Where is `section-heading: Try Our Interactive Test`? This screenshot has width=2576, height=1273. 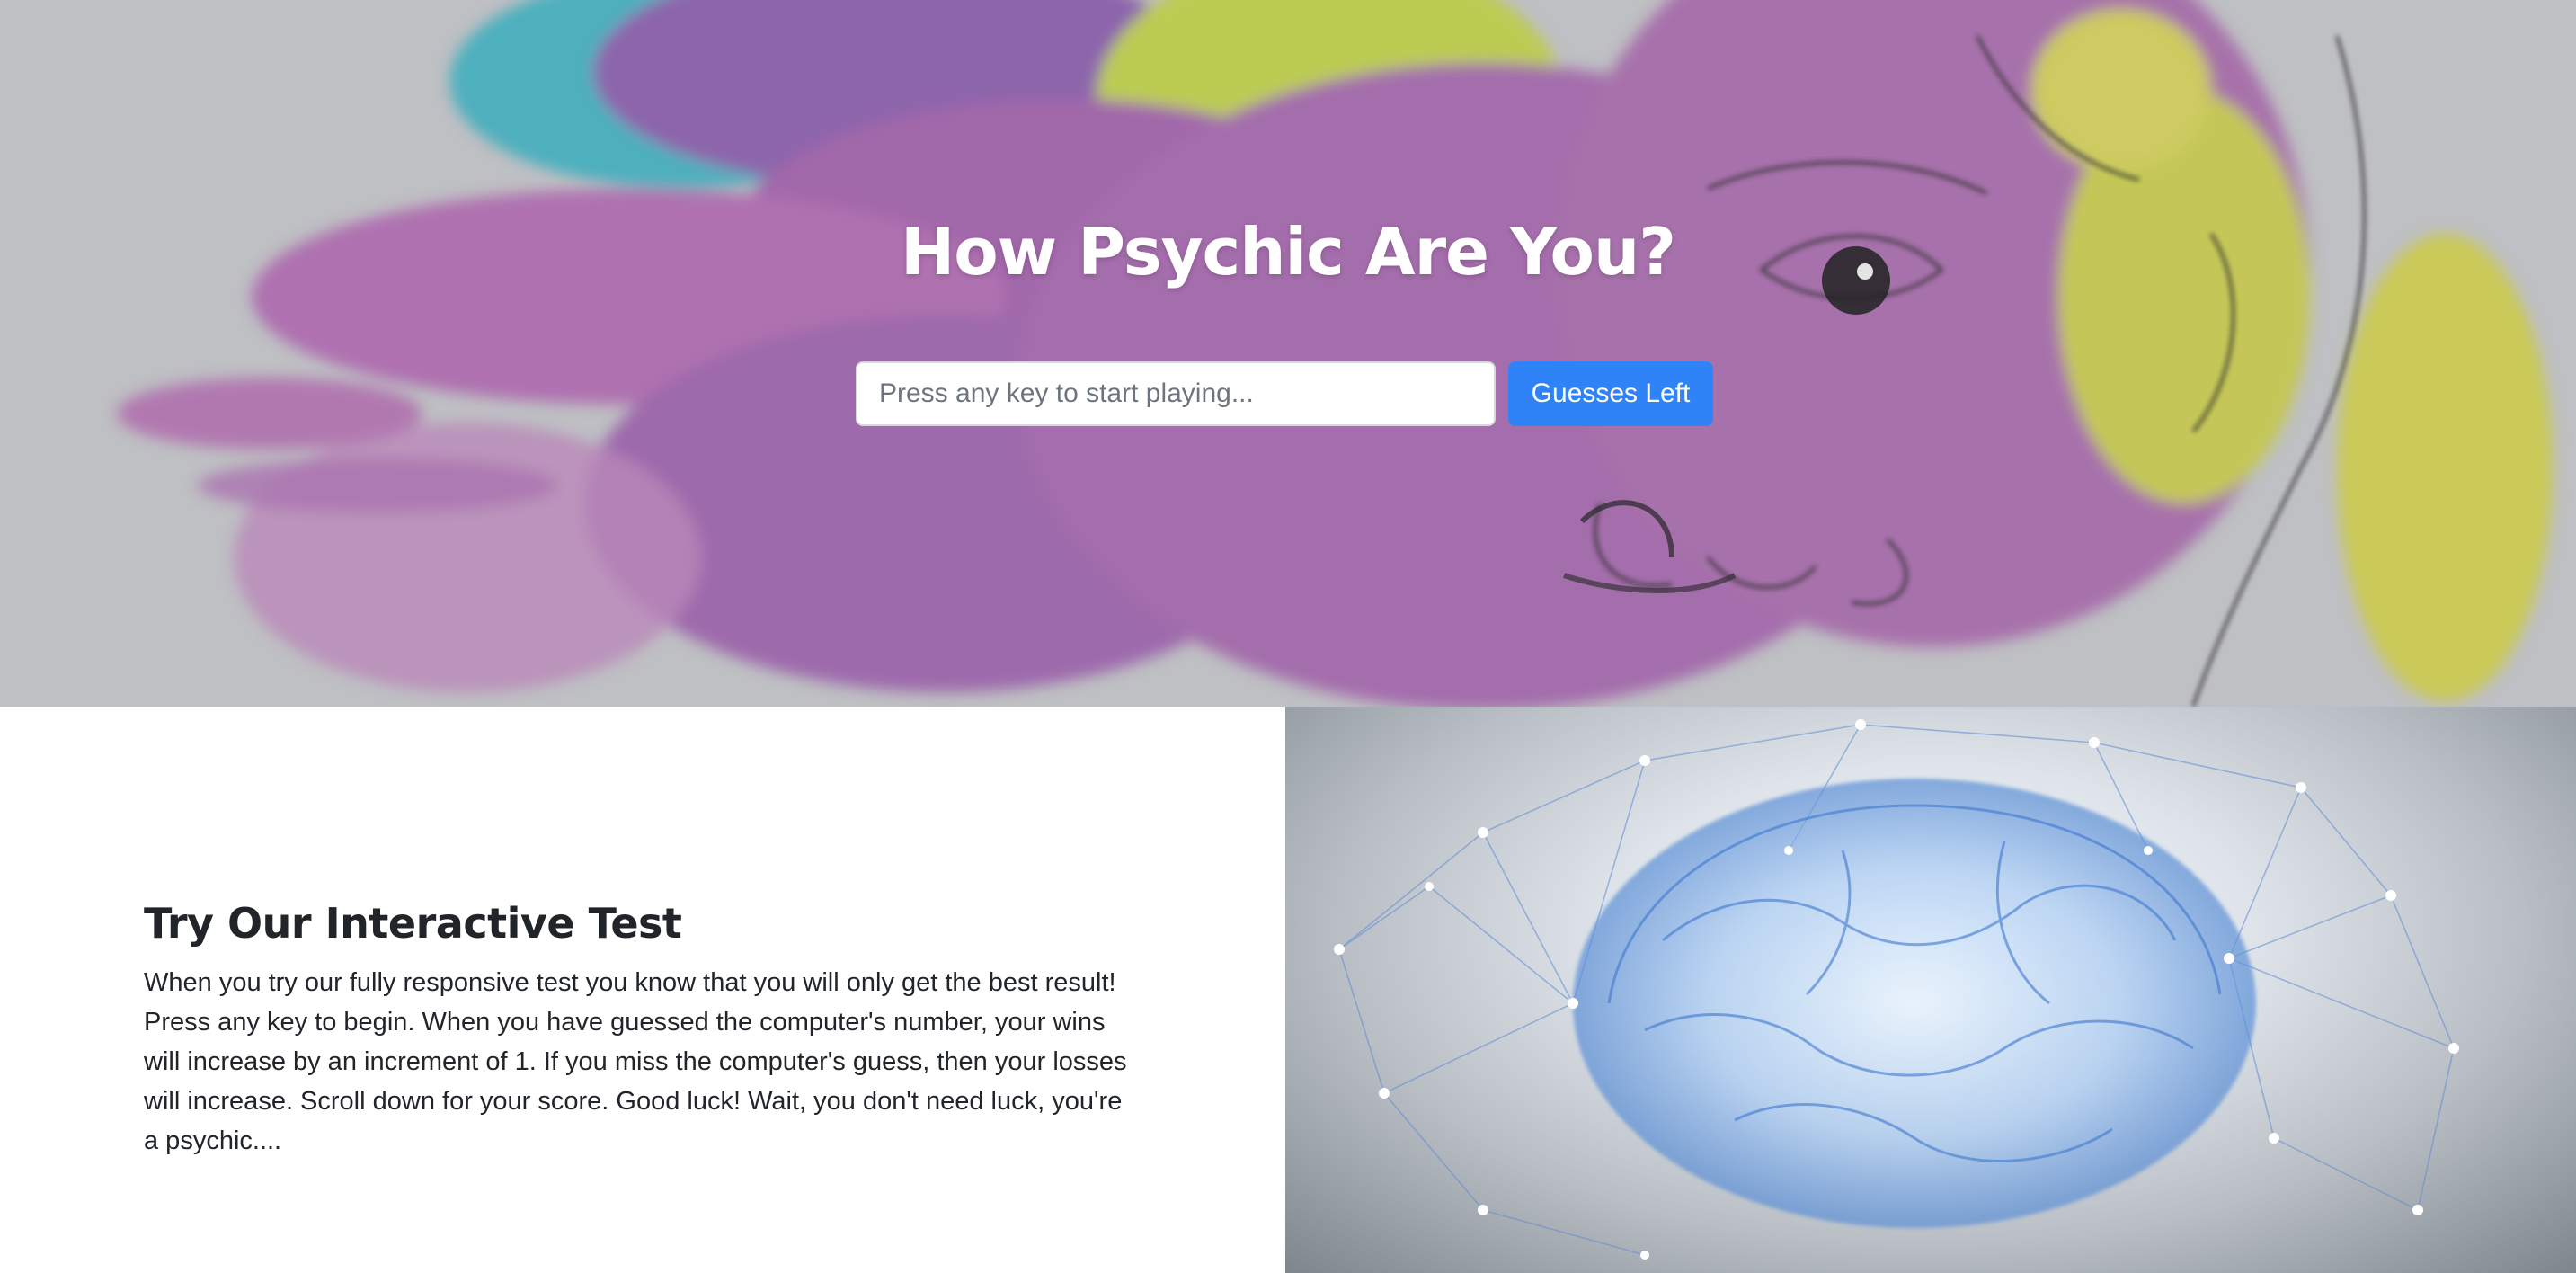
section-heading: Try Our Interactive Test is located at coordinates (413, 923).